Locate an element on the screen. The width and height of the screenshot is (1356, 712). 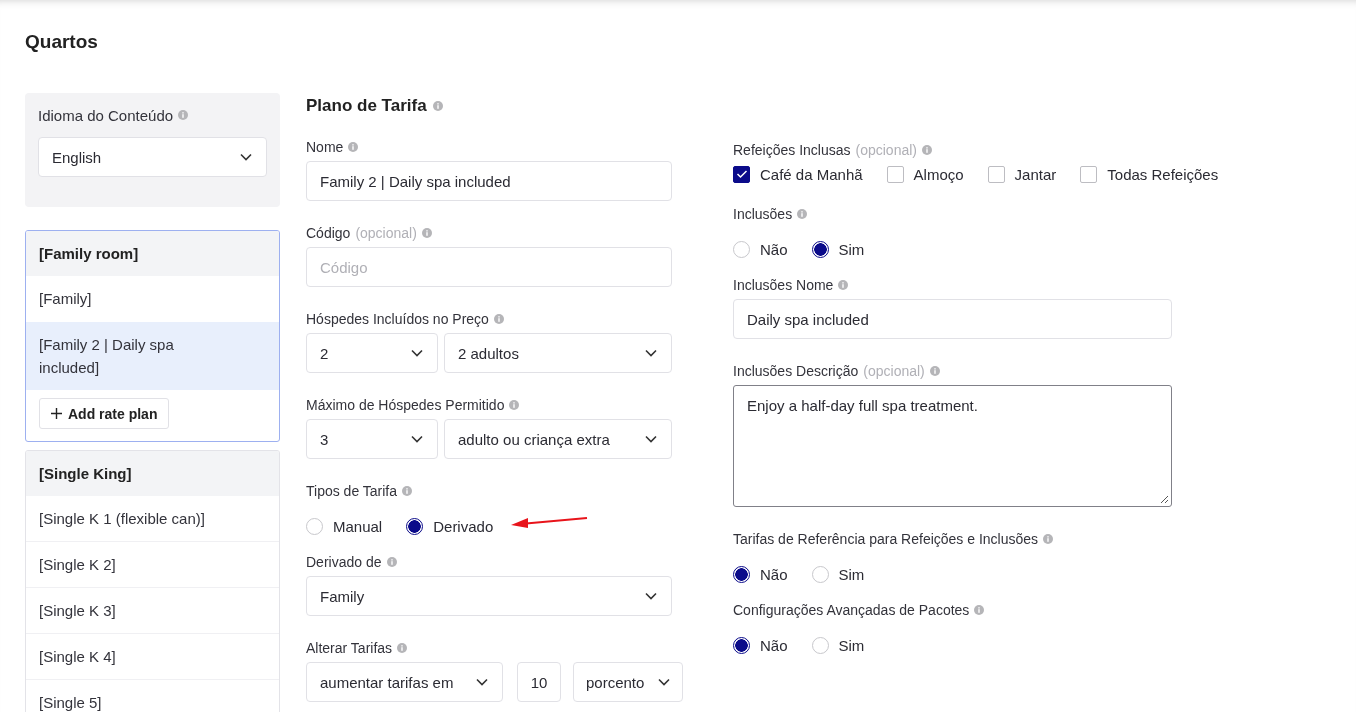
rate-plan-item: [Single K 4] is located at coordinates (152, 657).